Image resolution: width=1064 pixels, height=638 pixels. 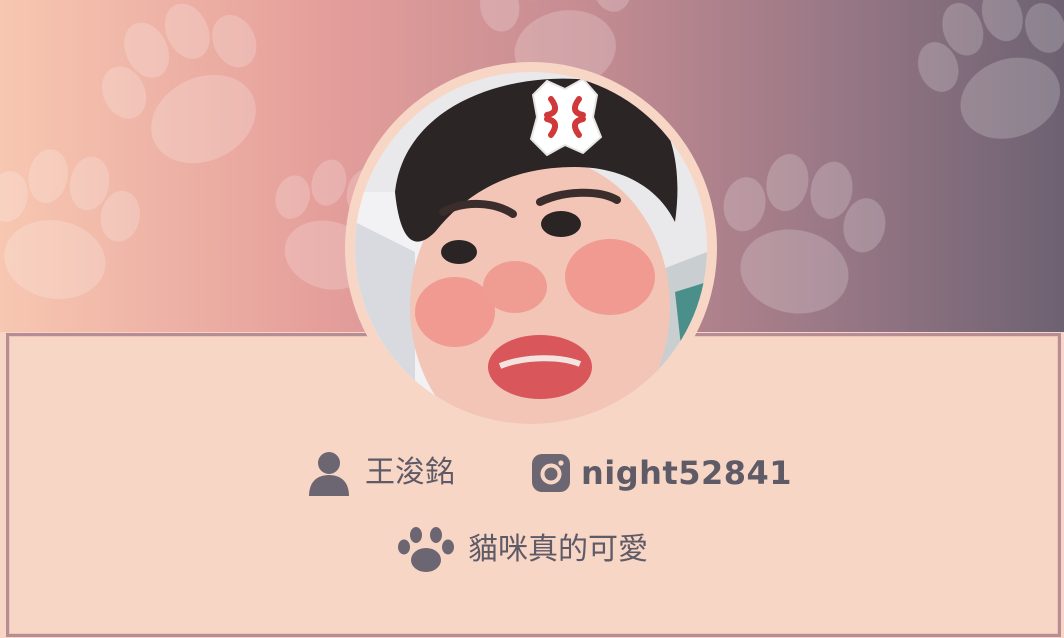 What do you see at coordinates (426, 550) in the screenshot?
I see `paw-icon` at bounding box center [426, 550].